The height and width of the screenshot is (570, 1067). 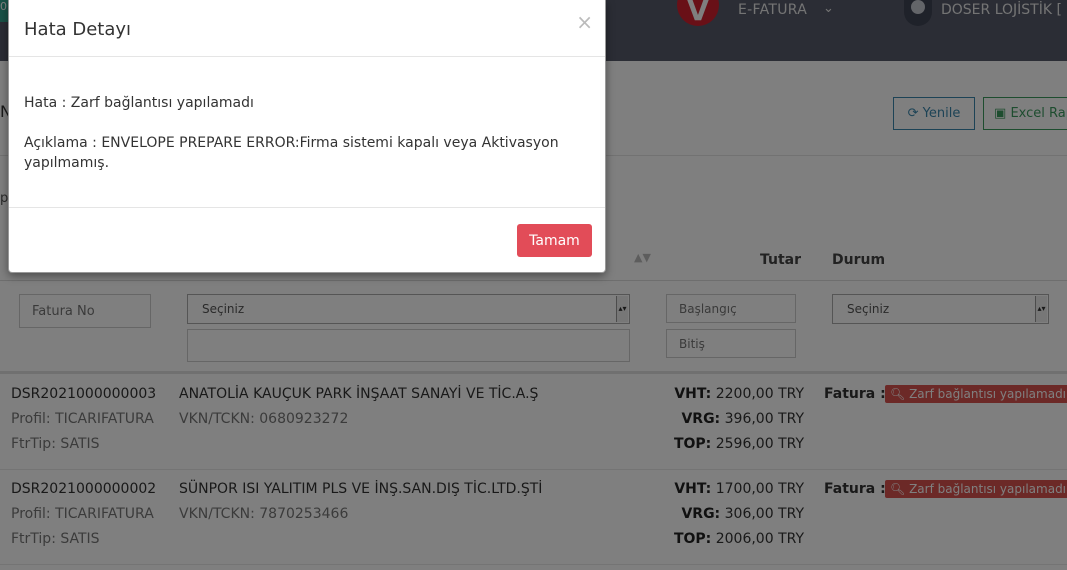 What do you see at coordinates (139, 103) in the screenshot?
I see `error-message: Hata : Zarf bağlantısı yapılamadı` at bounding box center [139, 103].